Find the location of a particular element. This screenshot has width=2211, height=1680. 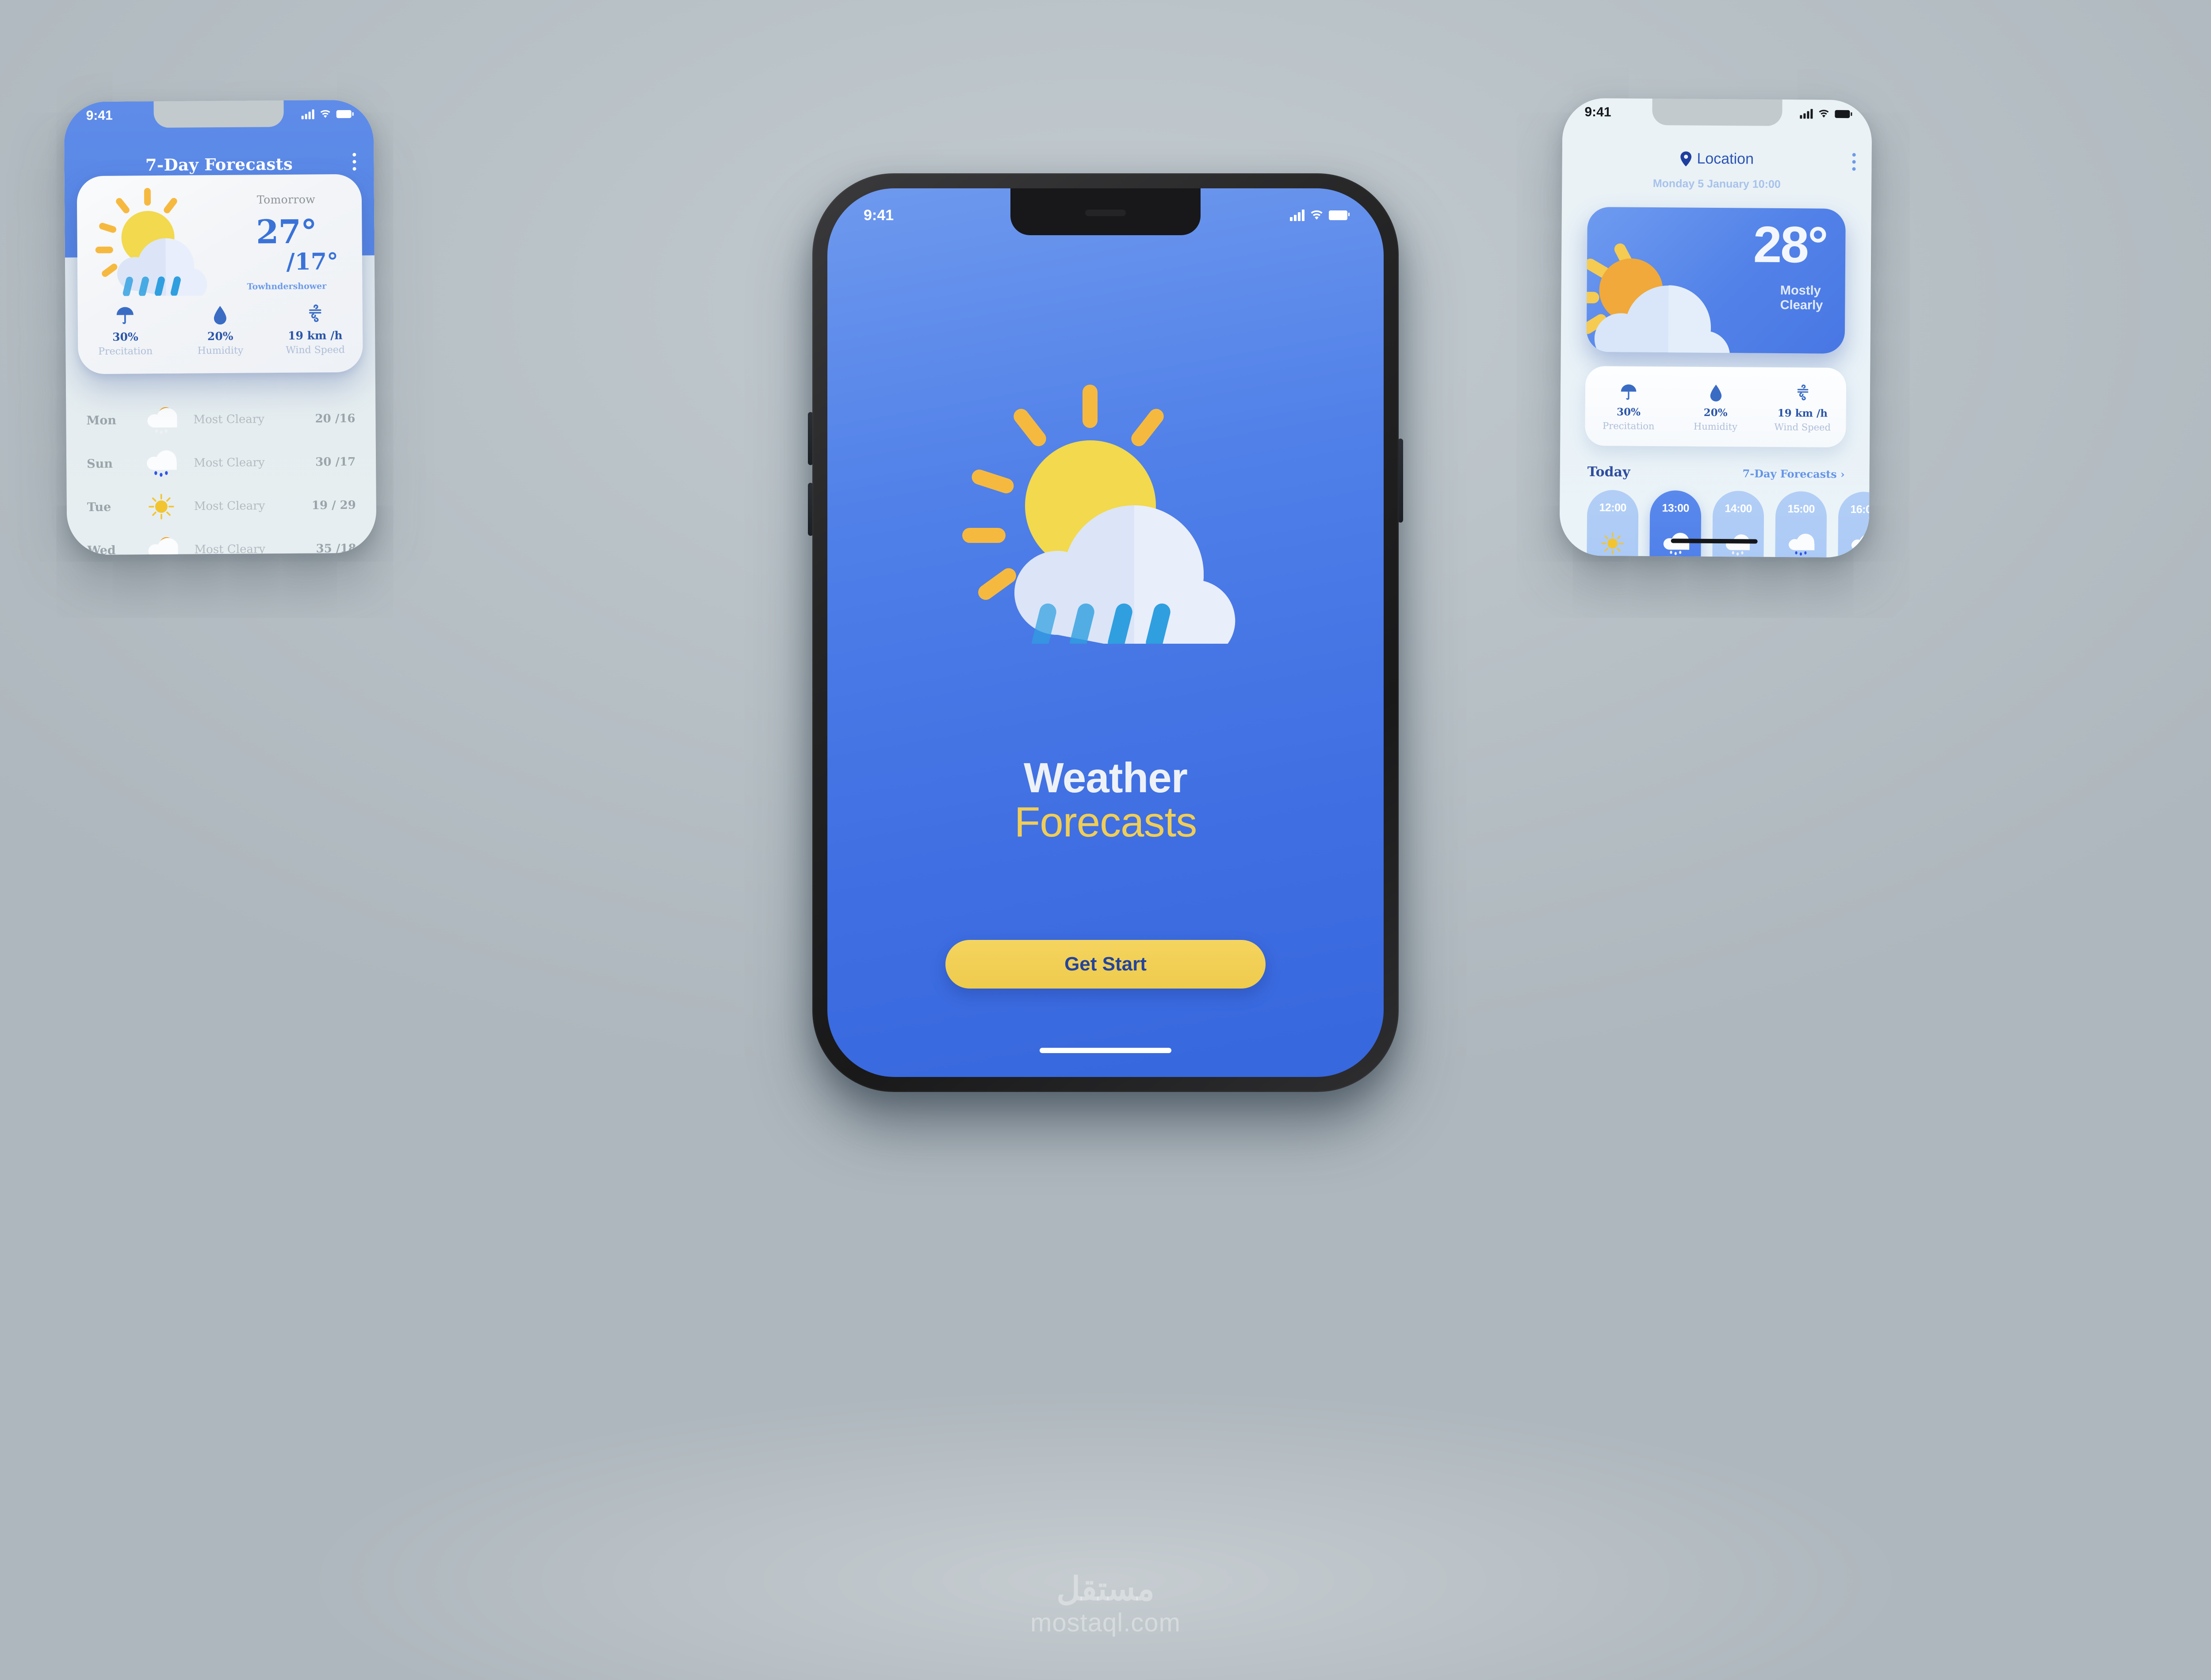

get-start-button: Get Start is located at coordinates (1105, 964).